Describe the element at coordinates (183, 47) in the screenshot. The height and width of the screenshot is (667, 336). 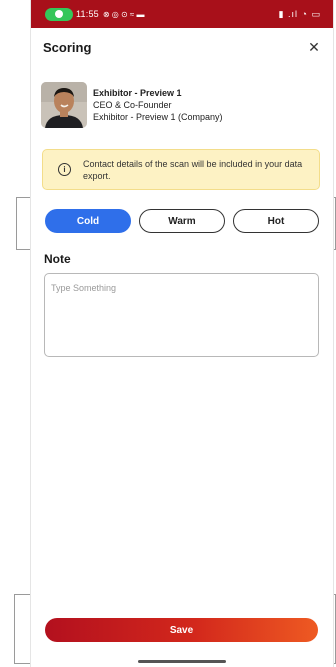
I see `modal-header: Scoring ✕` at that location.